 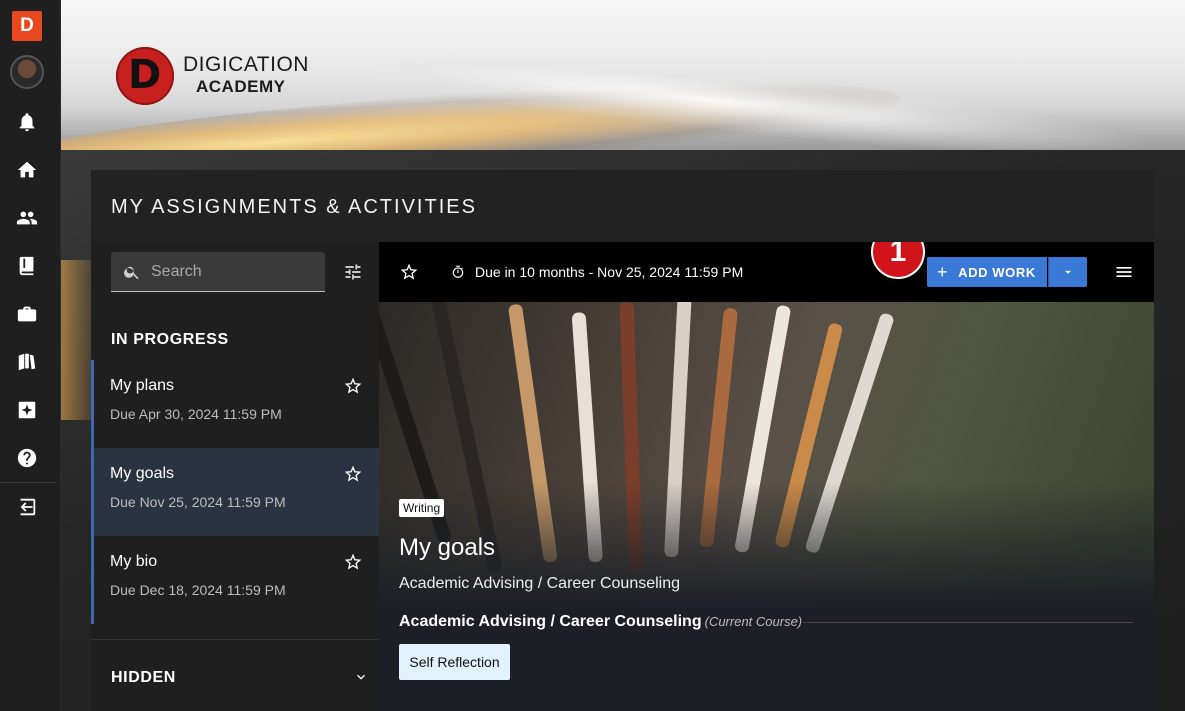 What do you see at coordinates (142, 473) in the screenshot?
I see `item-name: My goals` at bounding box center [142, 473].